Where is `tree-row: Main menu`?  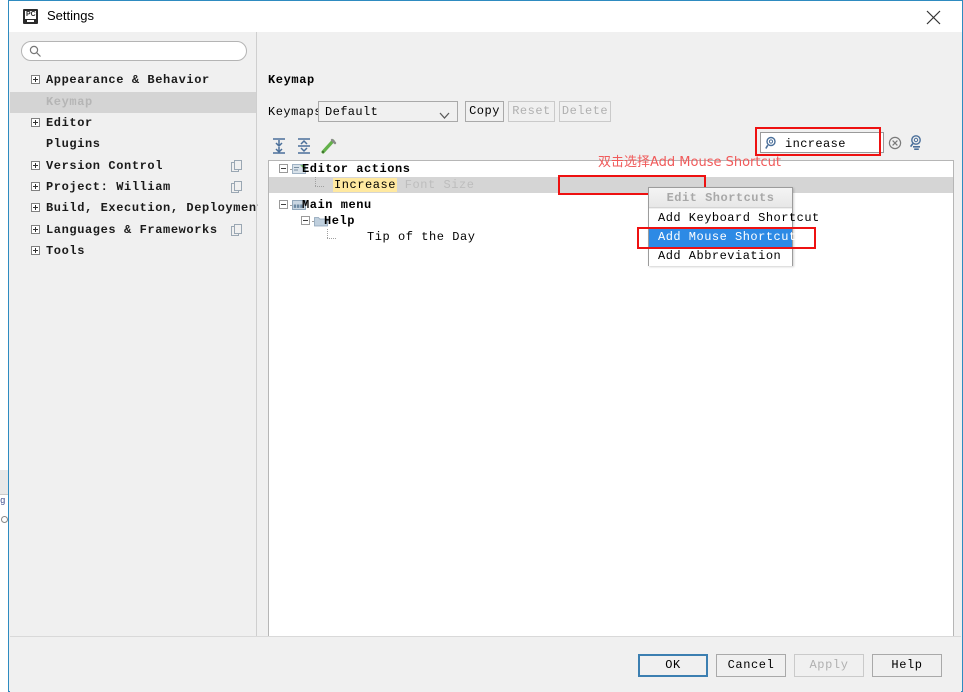 tree-row: Main menu is located at coordinates (611, 205).